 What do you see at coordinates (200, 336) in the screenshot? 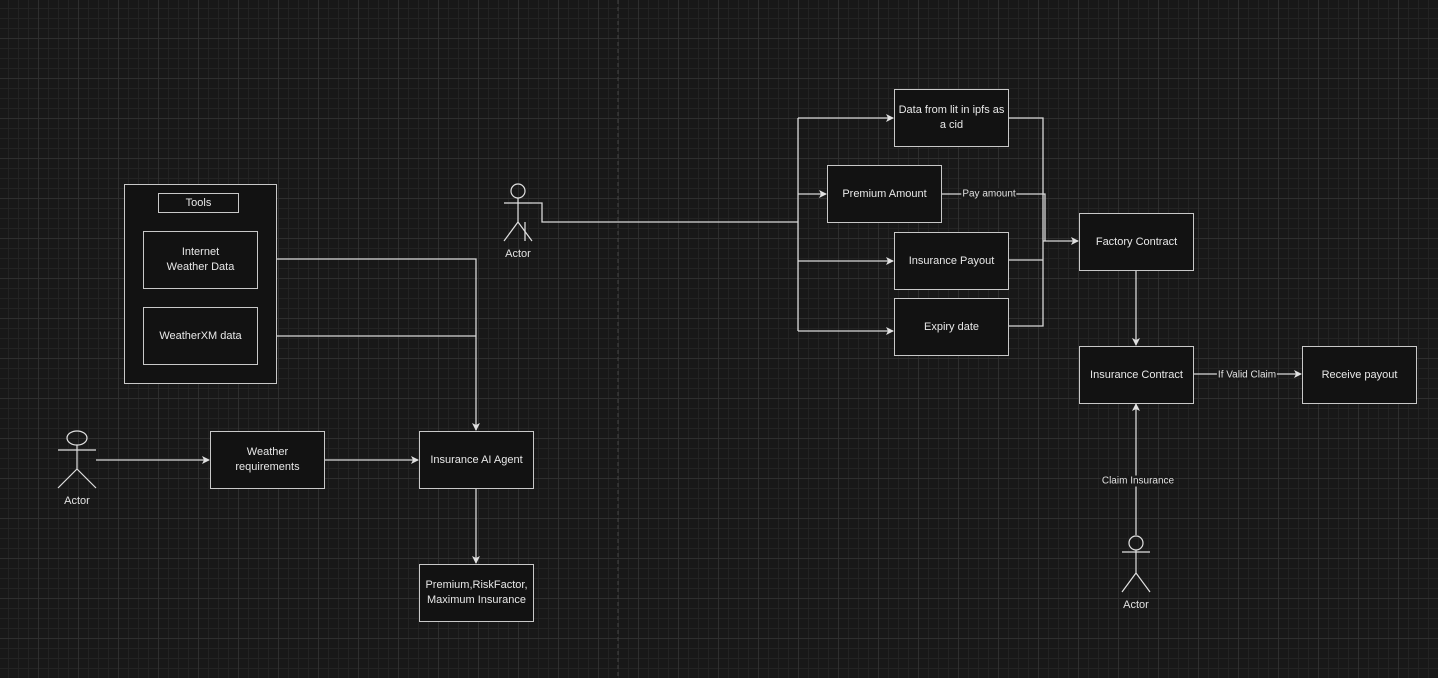
I see `weatherxm-data-node: WeatherXM data` at bounding box center [200, 336].